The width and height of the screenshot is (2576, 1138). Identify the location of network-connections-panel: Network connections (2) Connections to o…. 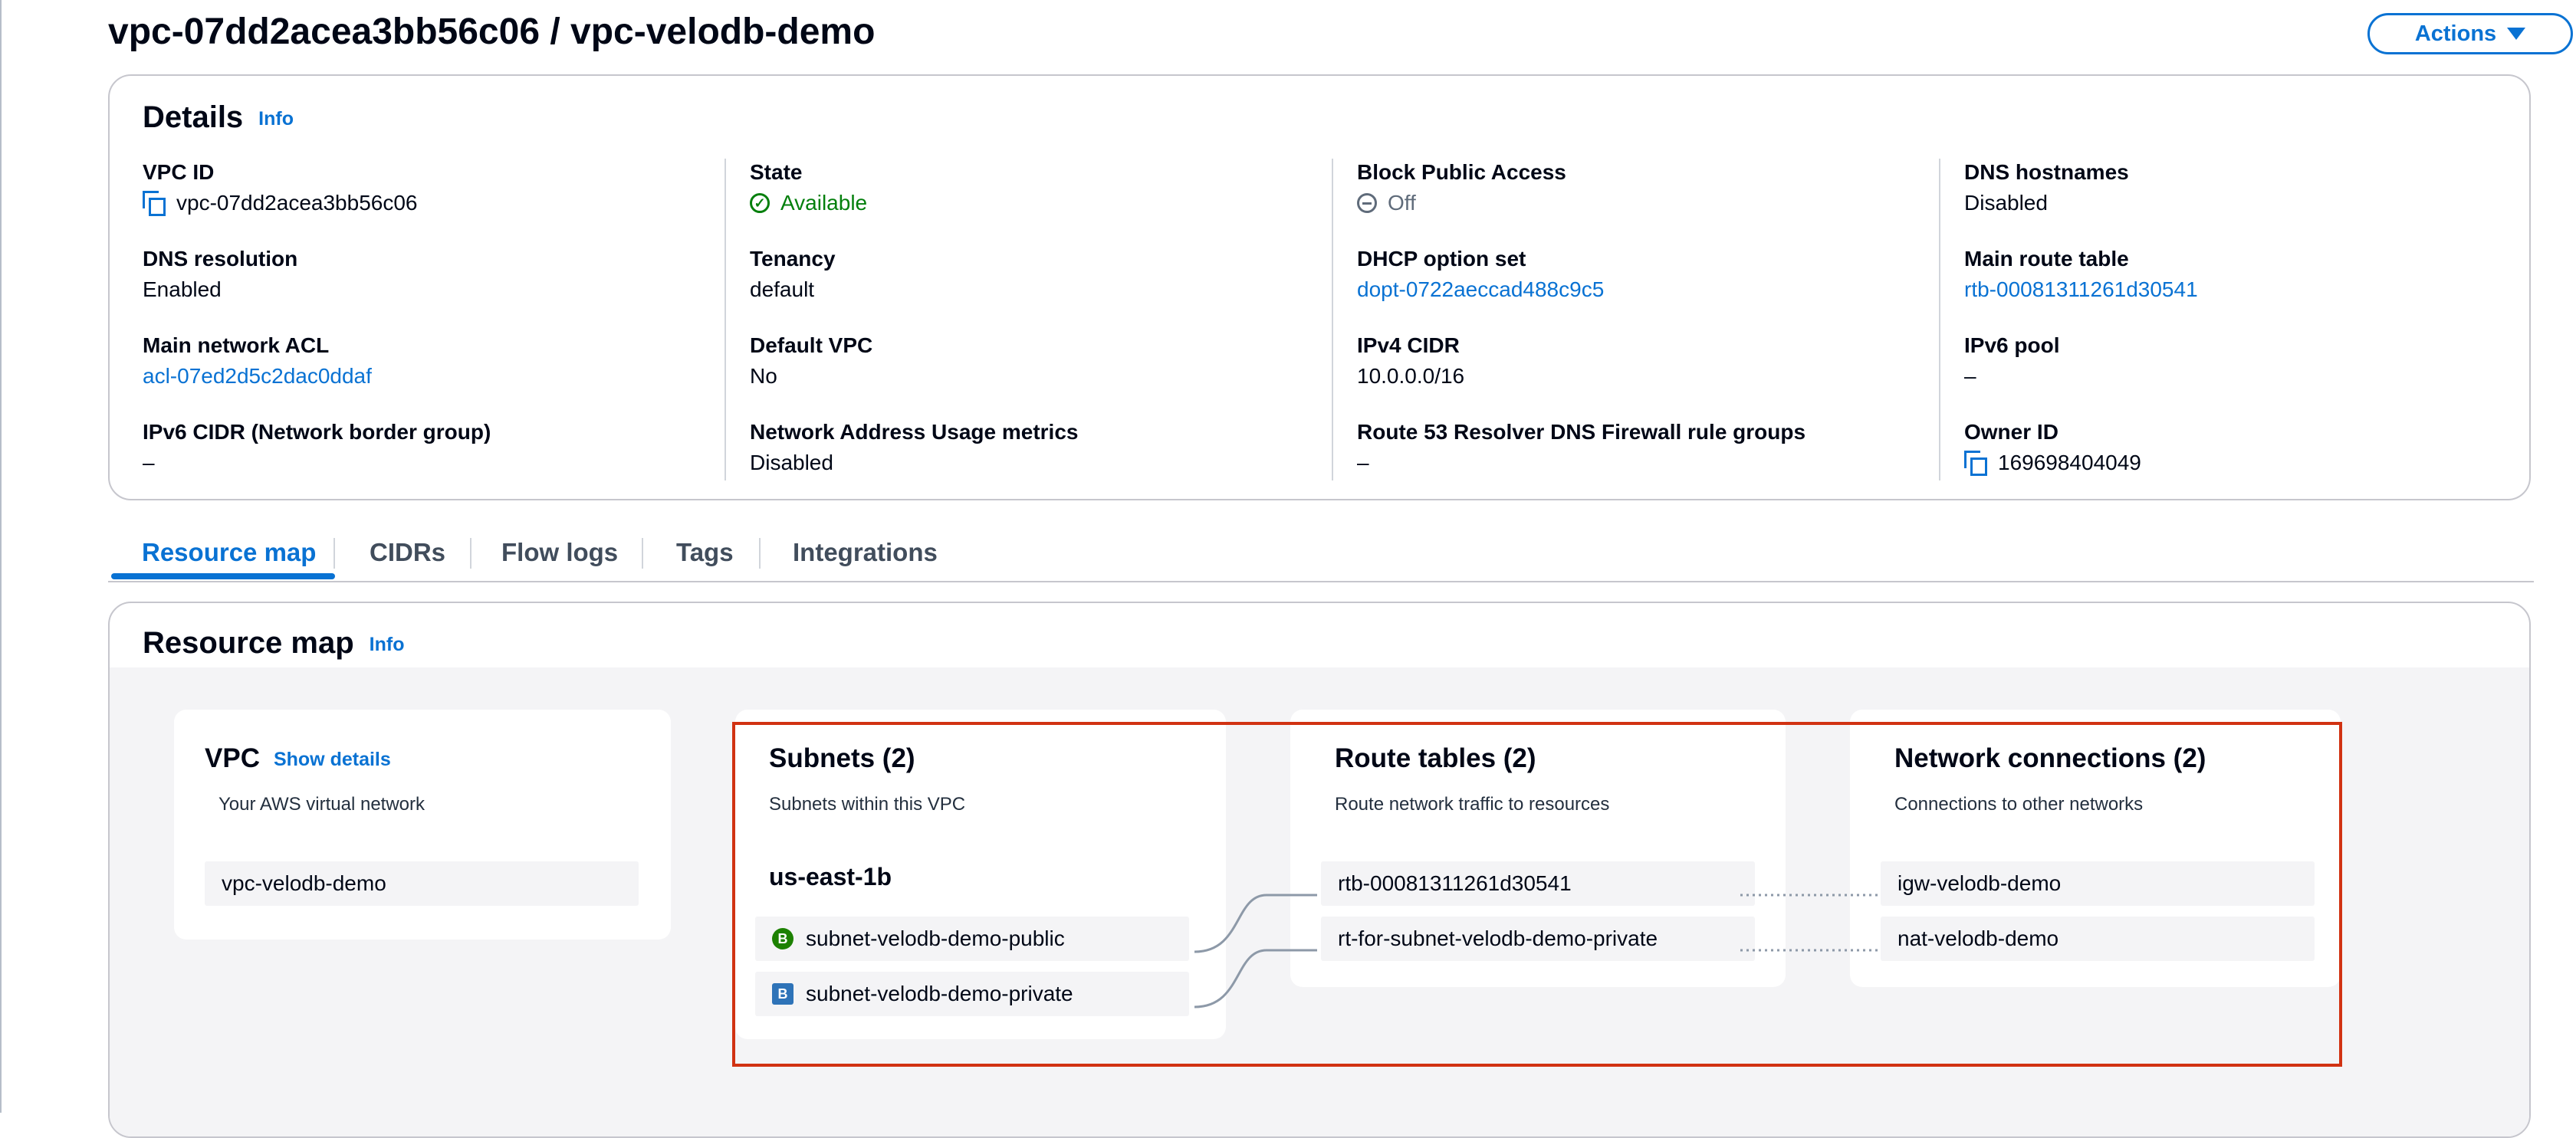
(2095, 848).